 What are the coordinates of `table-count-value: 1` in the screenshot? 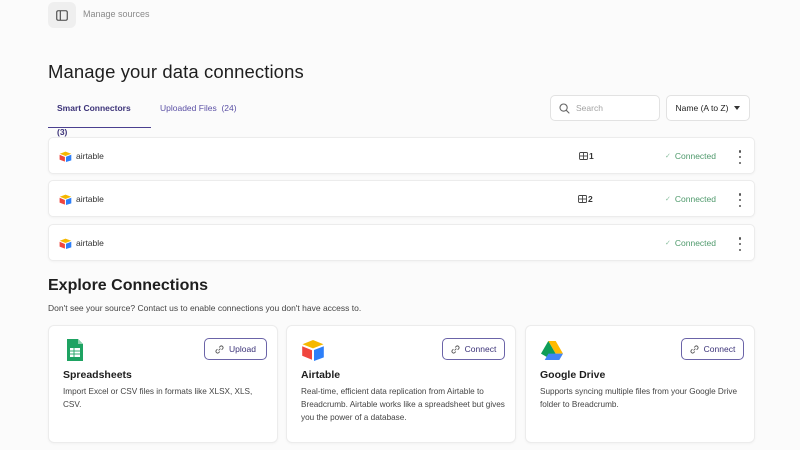 It's located at (591, 156).